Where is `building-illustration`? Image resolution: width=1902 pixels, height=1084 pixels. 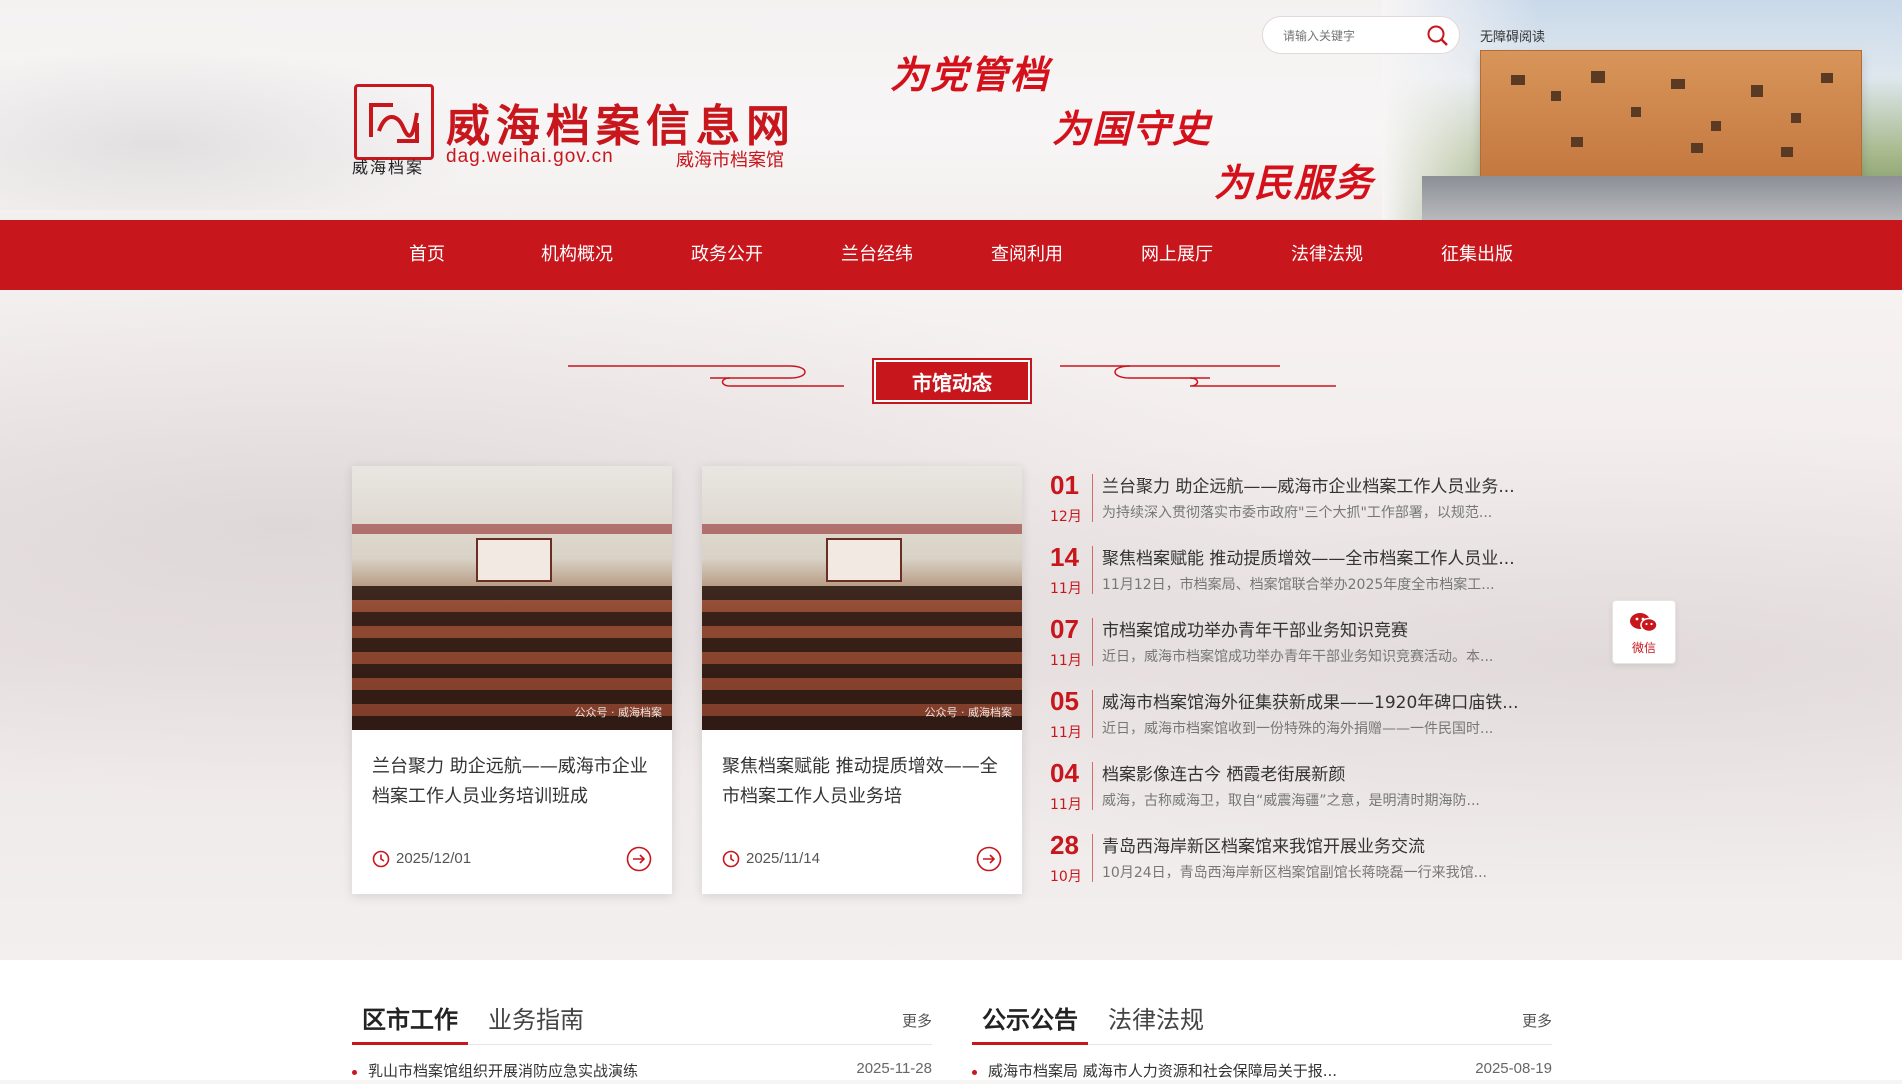
building-illustration is located at coordinates (1671, 116).